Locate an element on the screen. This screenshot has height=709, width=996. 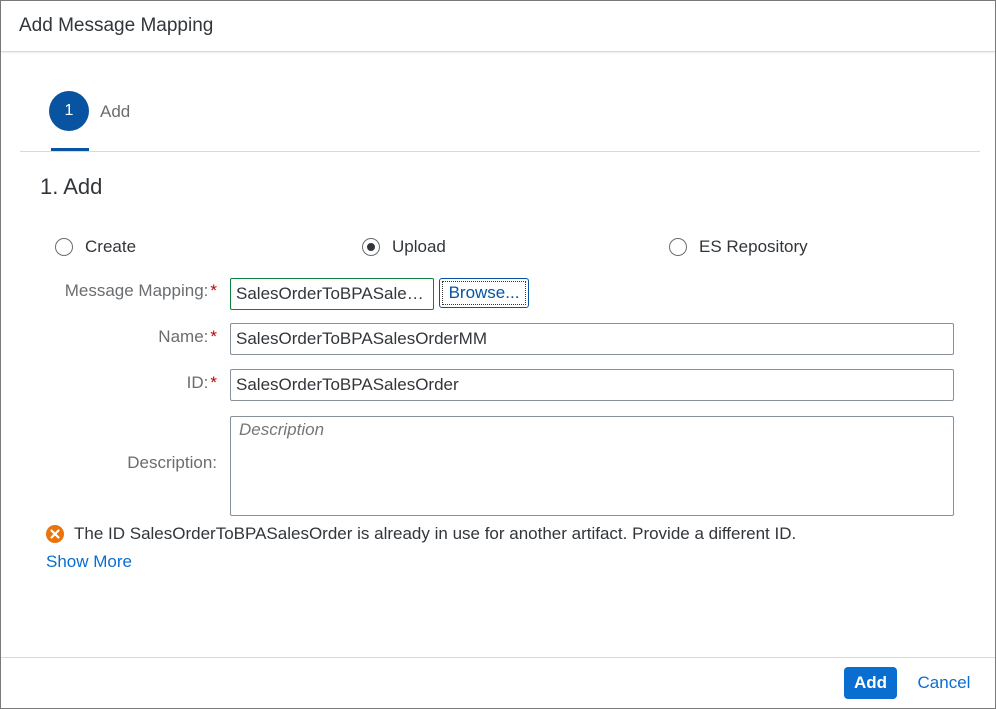
wizard-step-1-indicator: 1 is located at coordinates (69, 111).